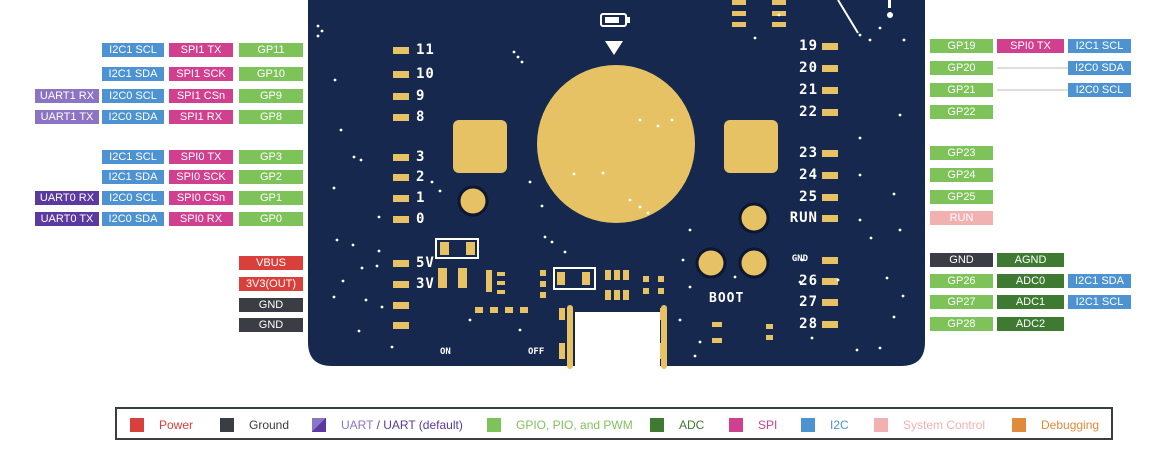  I want to click on legend-label: SPI, so click(768, 425).